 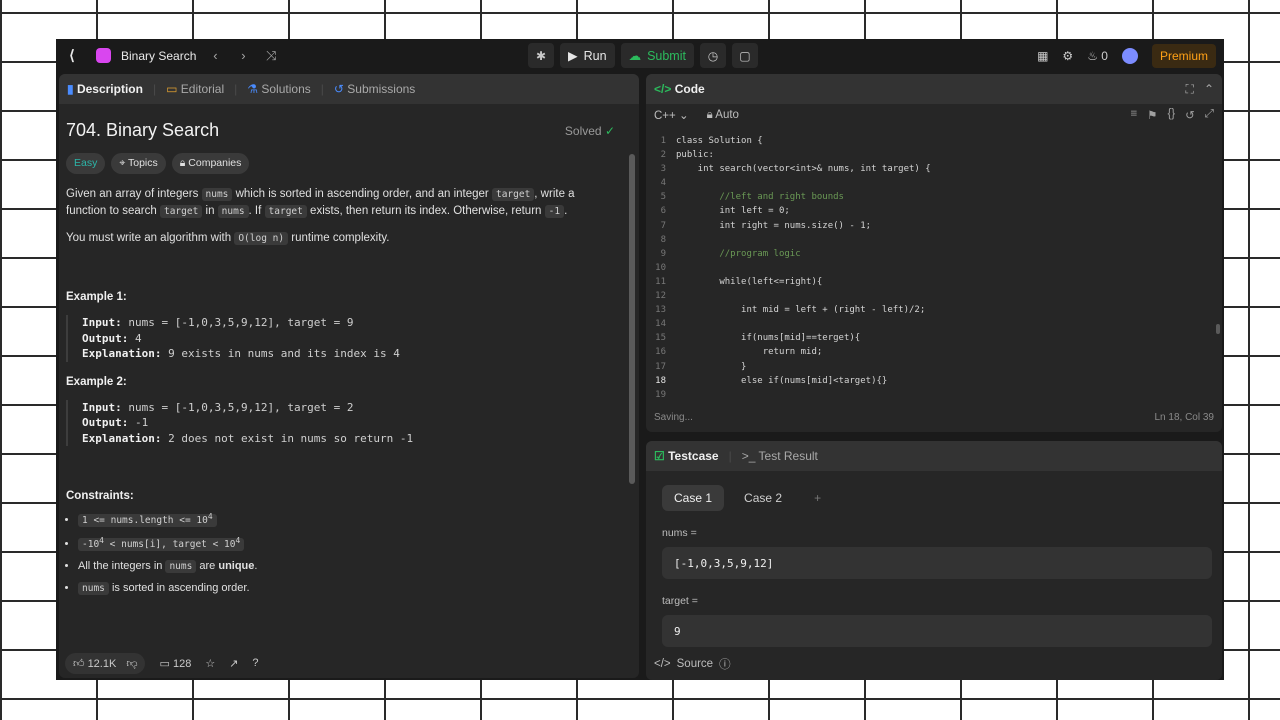 What do you see at coordinates (801, 310) in the screenshot?
I see `code-text: int mid = left + (right - left)/2;` at bounding box center [801, 310].